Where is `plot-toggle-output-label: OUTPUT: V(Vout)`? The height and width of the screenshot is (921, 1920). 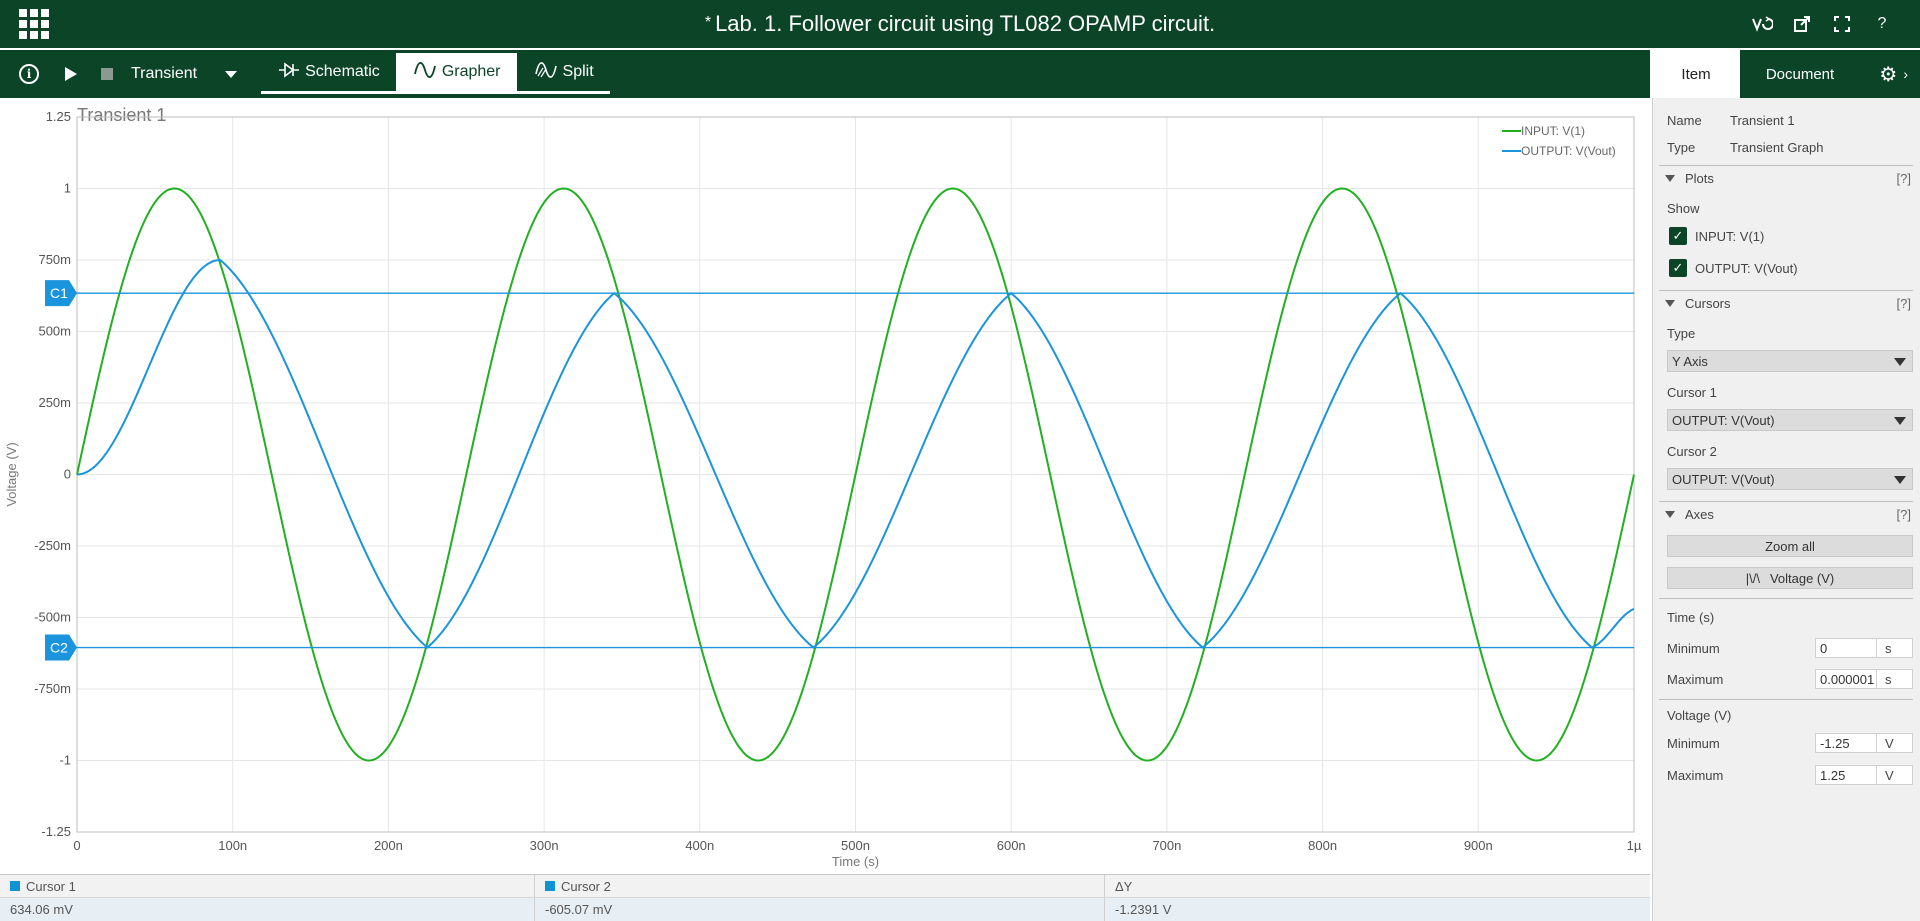 plot-toggle-output-label: OUTPUT: V(Vout) is located at coordinates (1746, 268).